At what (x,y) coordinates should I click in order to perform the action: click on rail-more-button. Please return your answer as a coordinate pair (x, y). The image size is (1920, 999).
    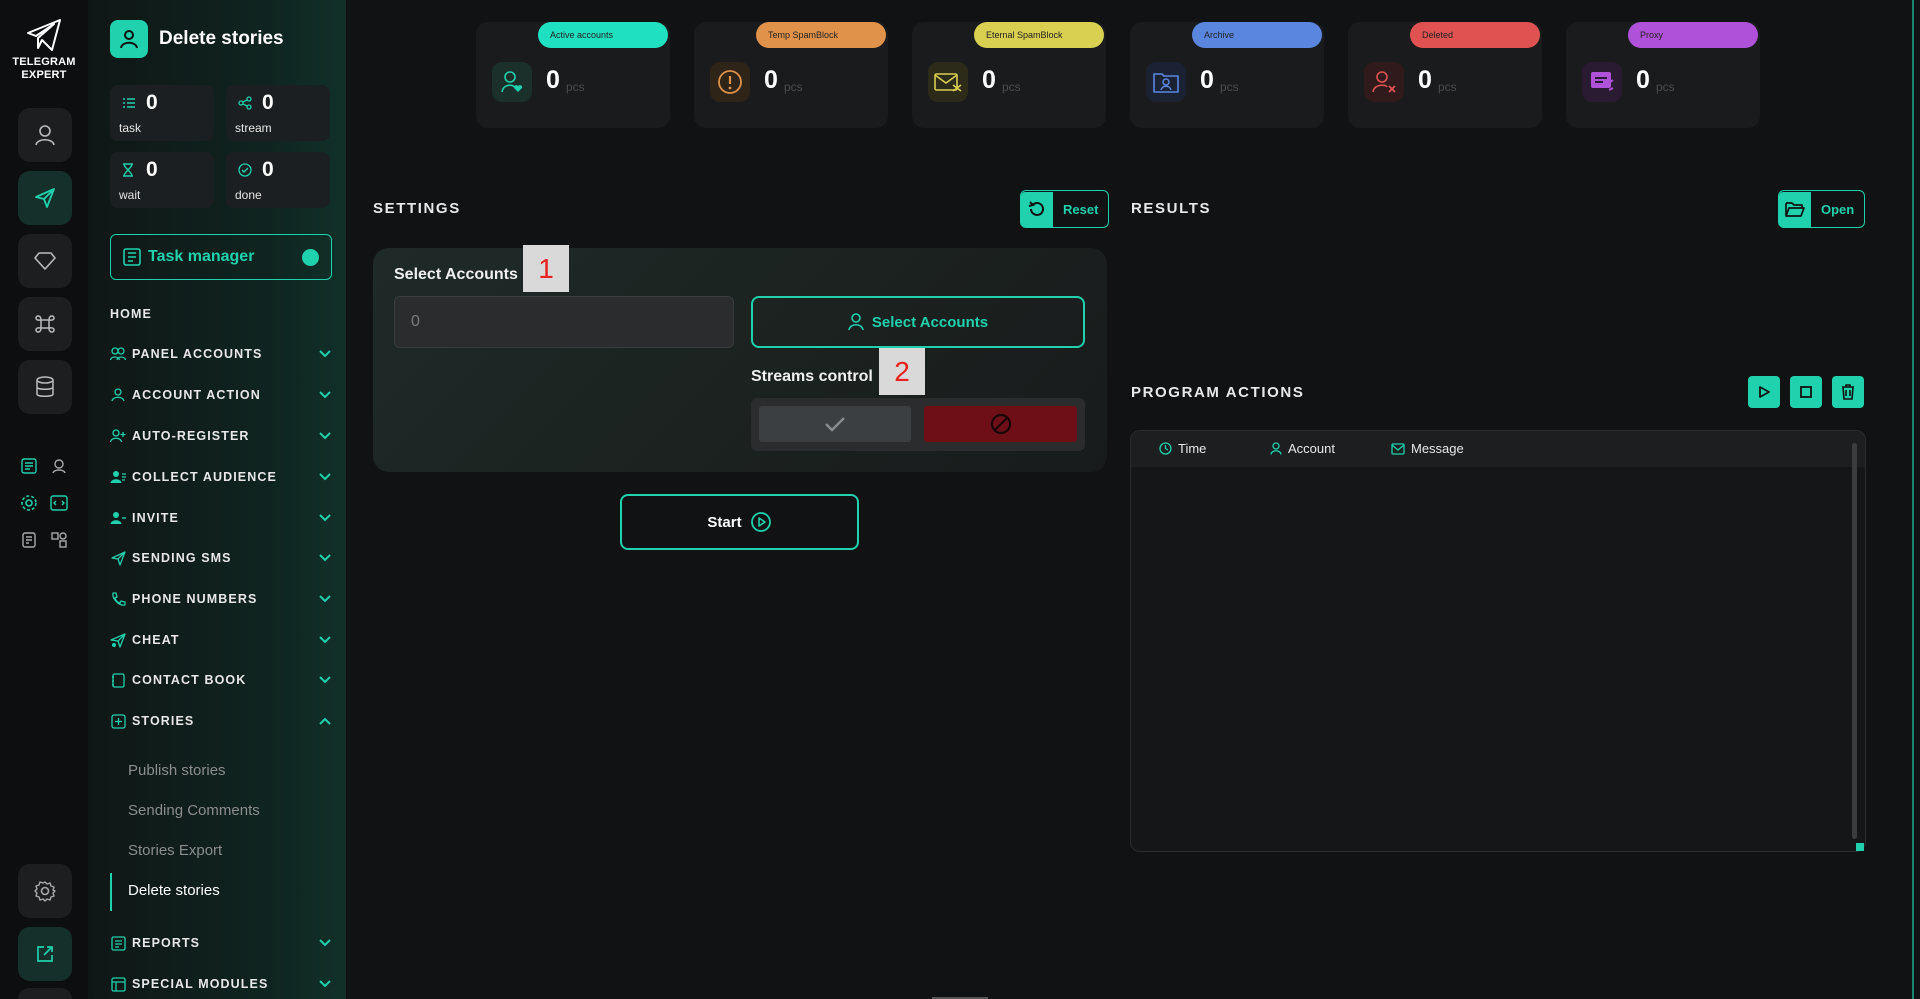
    Looking at the image, I should click on (45, 993).